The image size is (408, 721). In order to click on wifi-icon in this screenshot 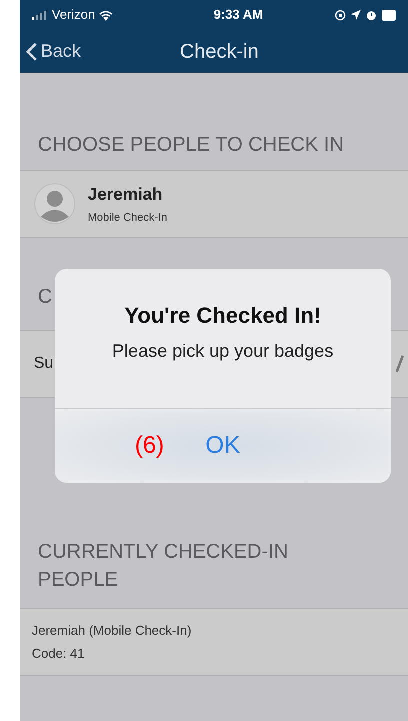, I will do `click(106, 15)`.